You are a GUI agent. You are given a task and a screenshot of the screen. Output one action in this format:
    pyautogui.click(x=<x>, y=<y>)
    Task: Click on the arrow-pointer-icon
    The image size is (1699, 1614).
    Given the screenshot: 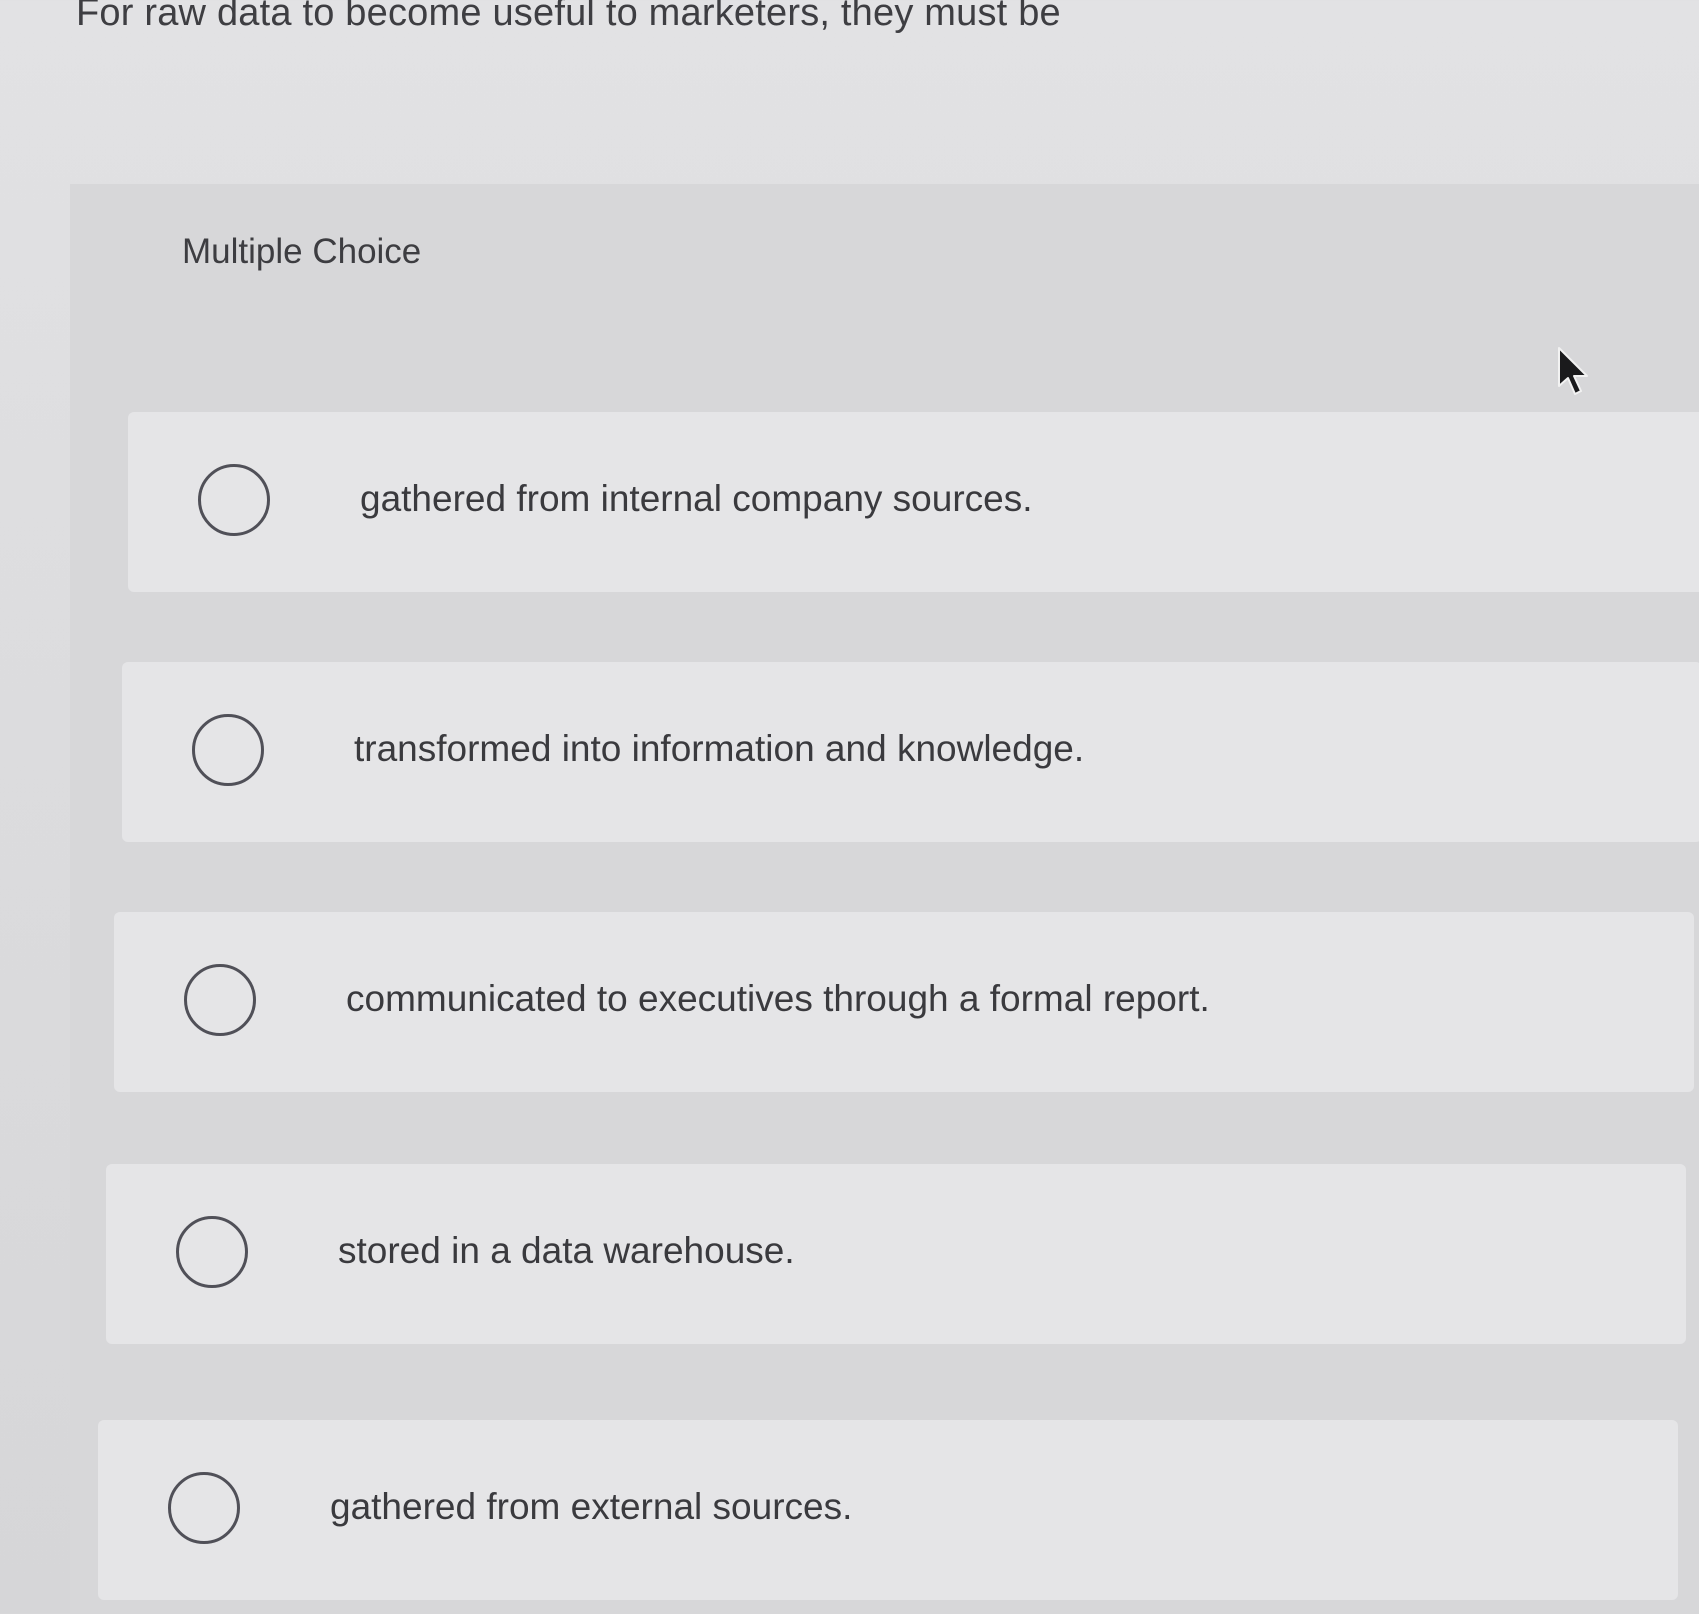 What is the action you would take?
    pyautogui.click(x=1573, y=371)
    